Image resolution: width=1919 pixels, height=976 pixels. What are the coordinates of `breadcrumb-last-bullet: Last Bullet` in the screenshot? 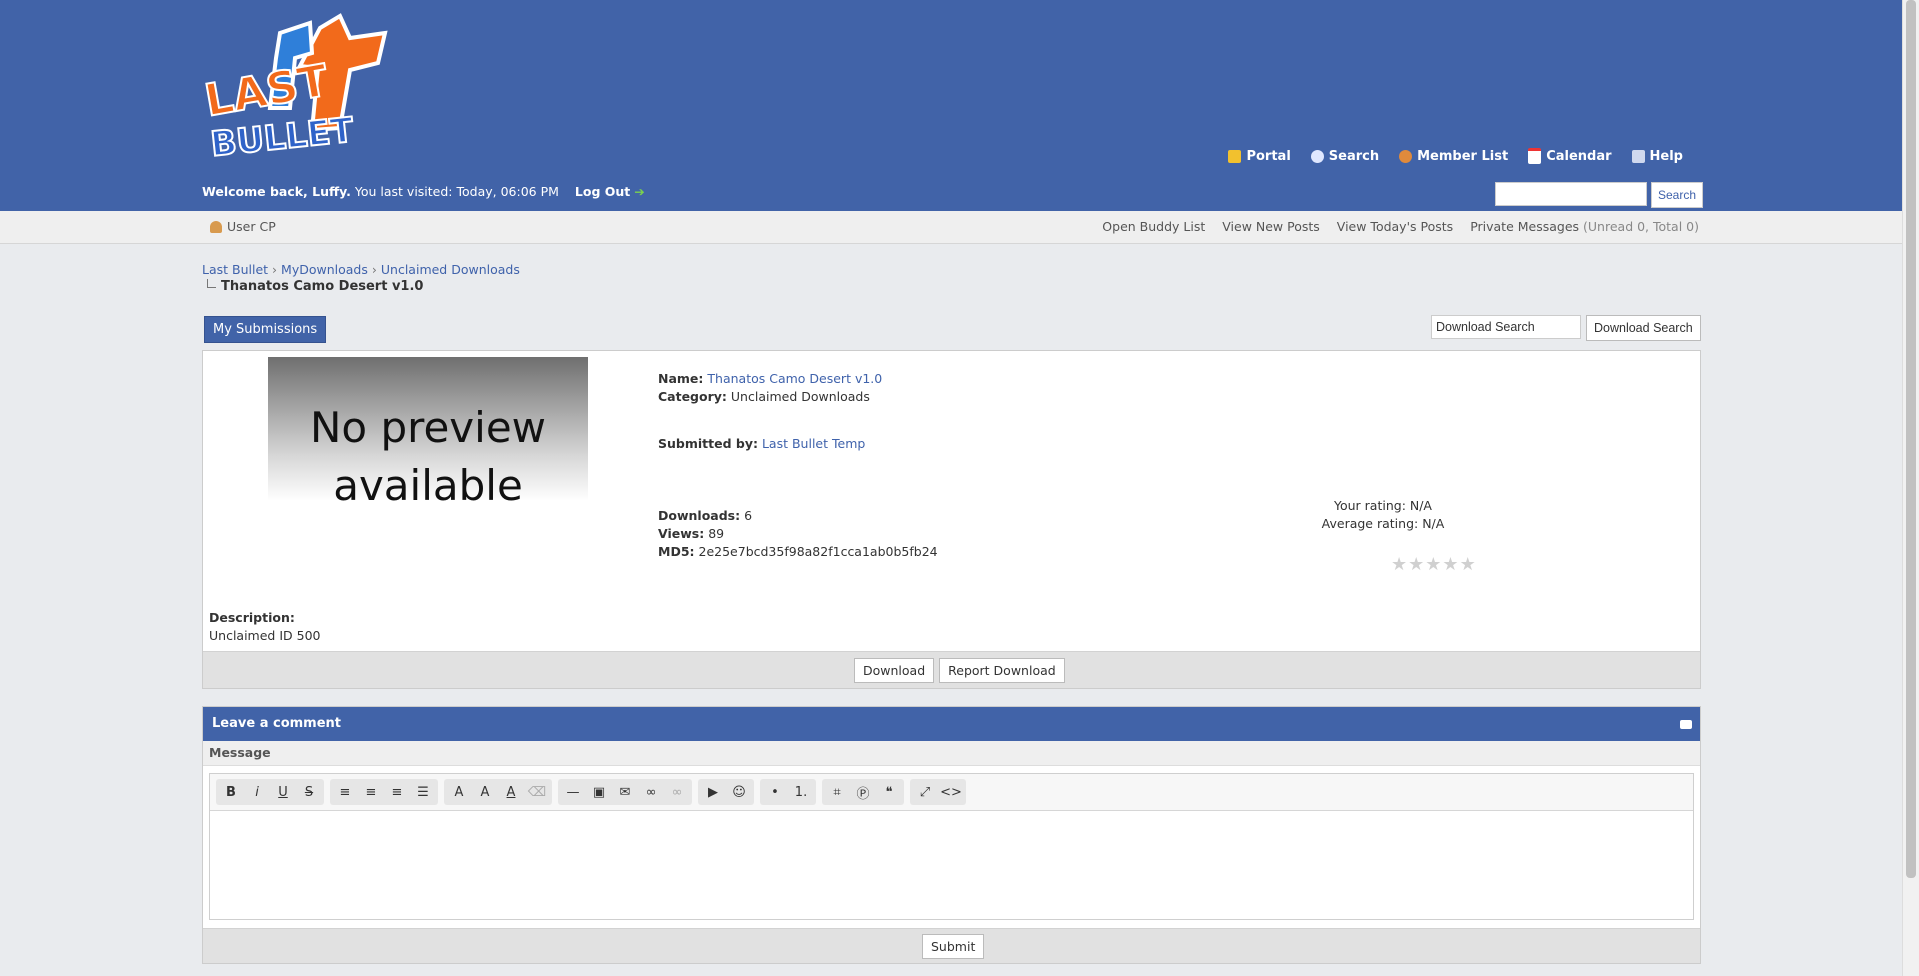 It's located at (235, 269).